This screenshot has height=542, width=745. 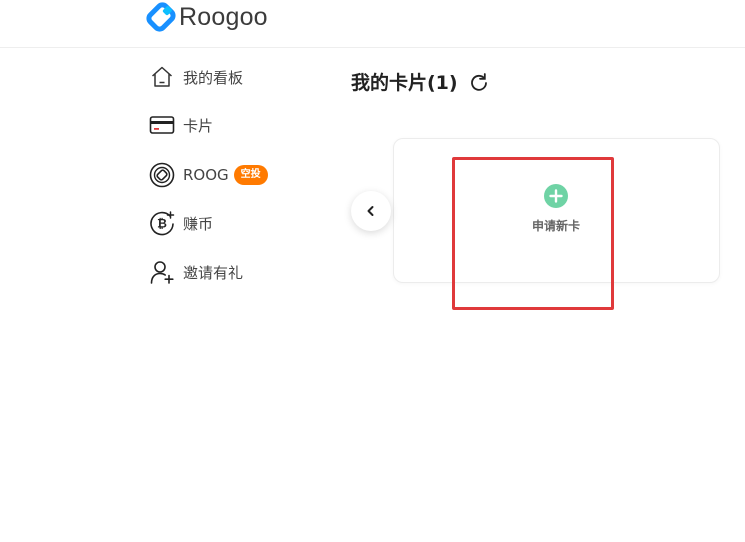 I want to click on refresh-icon, so click(x=479, y=82).